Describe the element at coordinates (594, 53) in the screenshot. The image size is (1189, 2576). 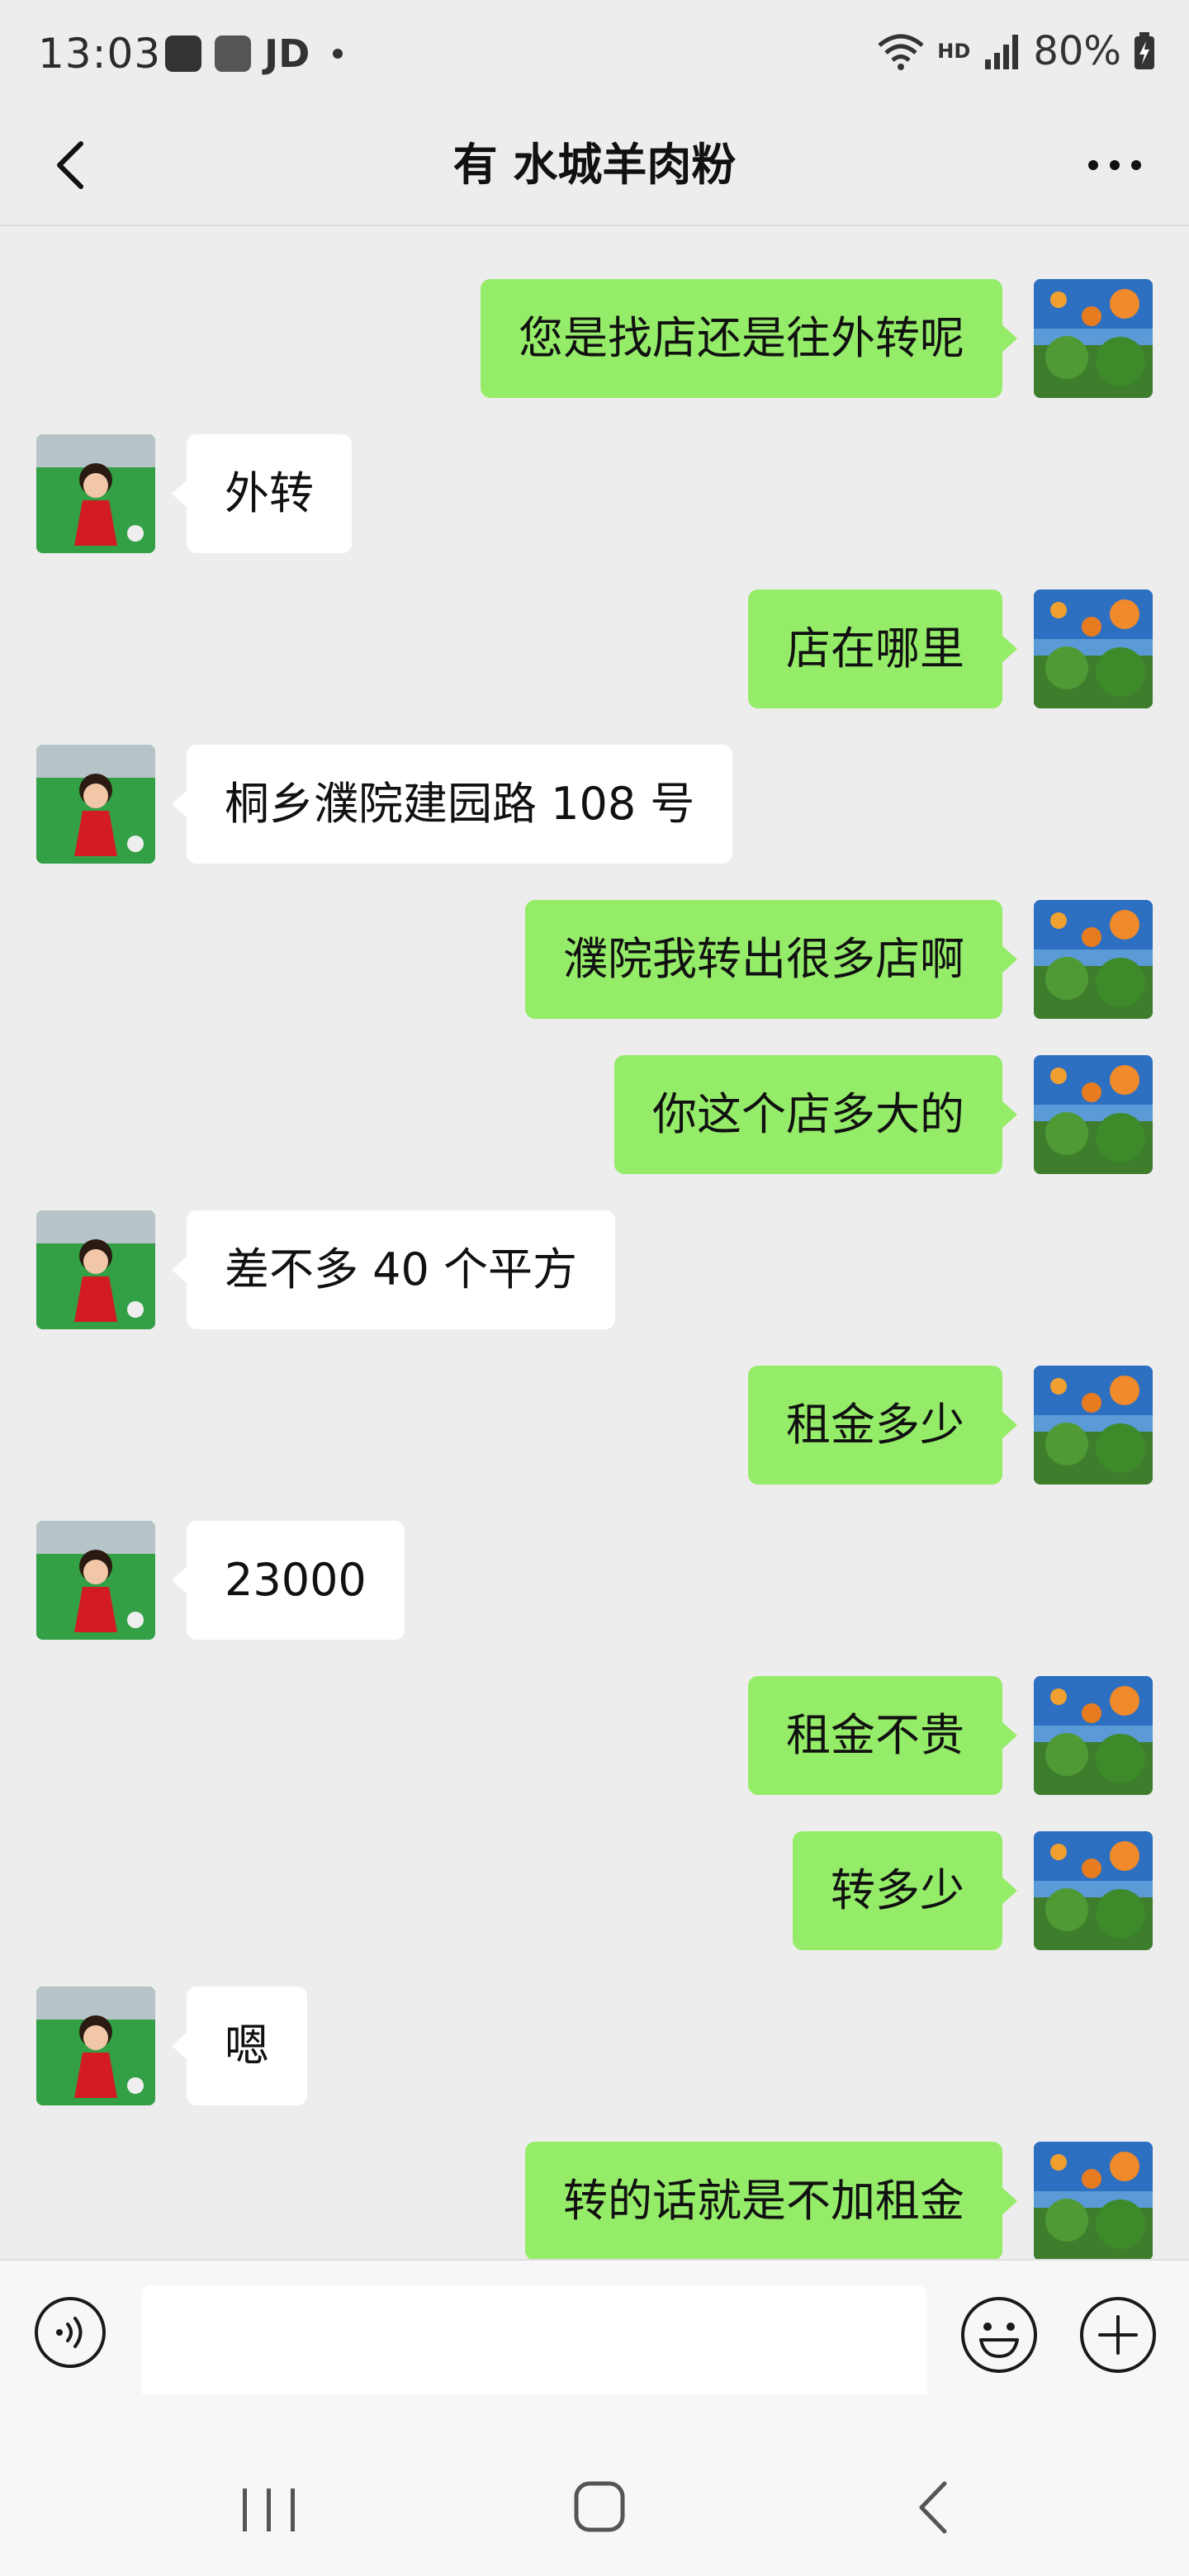
I see `status-bar: 13:03 JD HD 80%` at that location.